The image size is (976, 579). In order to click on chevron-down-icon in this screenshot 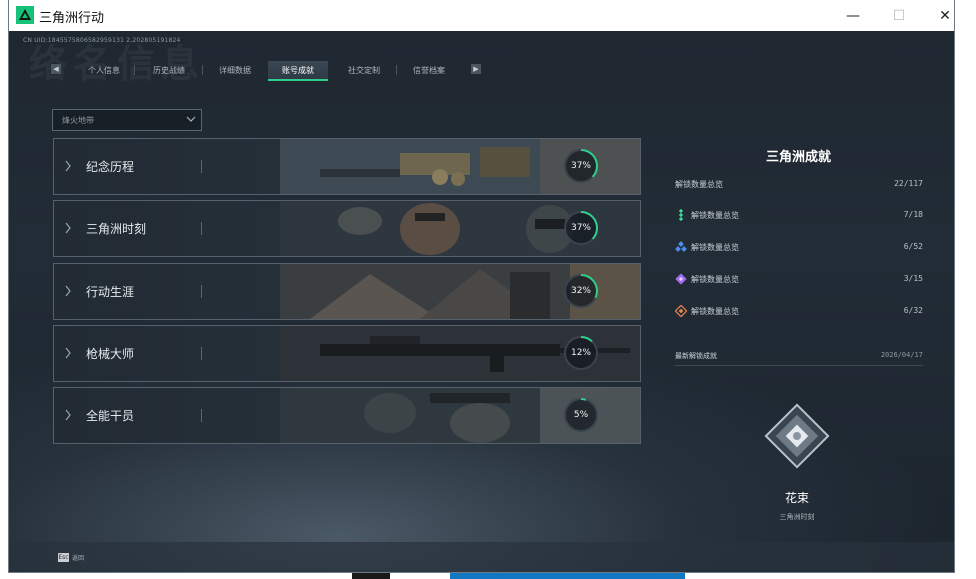, I will do `click(191, 119)`.